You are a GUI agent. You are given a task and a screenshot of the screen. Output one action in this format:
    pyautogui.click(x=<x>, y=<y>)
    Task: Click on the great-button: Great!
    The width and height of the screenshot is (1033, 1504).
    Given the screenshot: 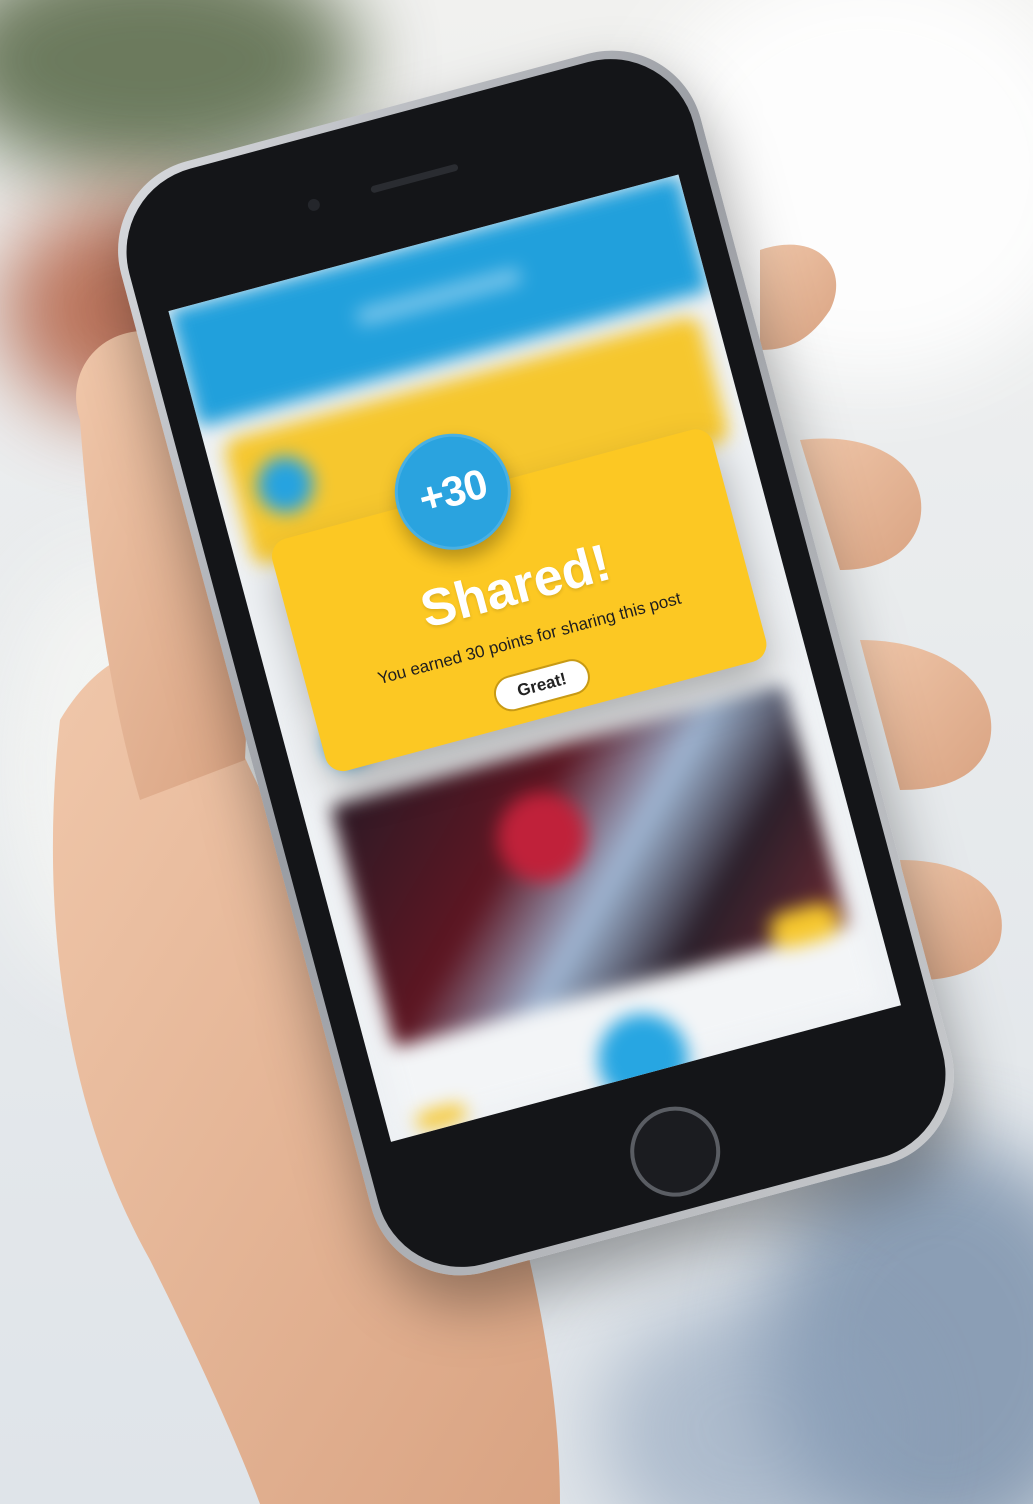 What is the action you would take?
    pyautogui.click(x=541, y=685)
    